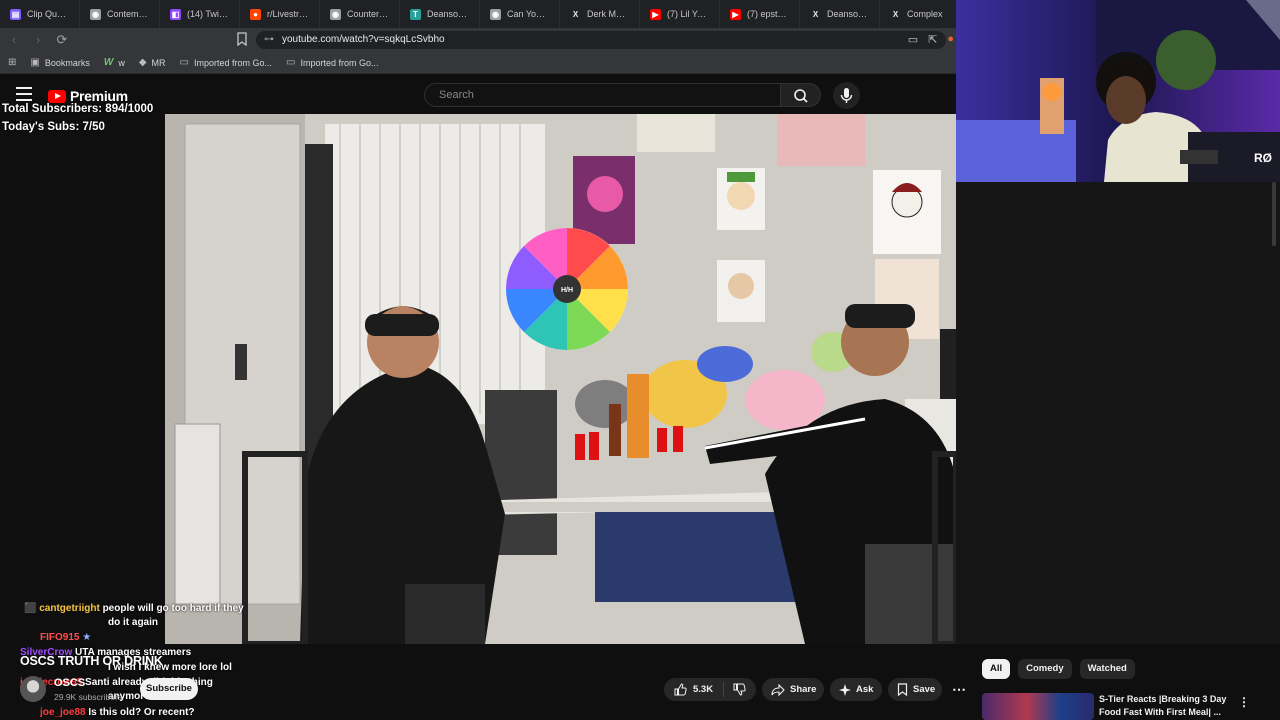  Describe the element at coordinates (1038, 706) in the screenshot. I see `recommendation-thumbnail` at that location.